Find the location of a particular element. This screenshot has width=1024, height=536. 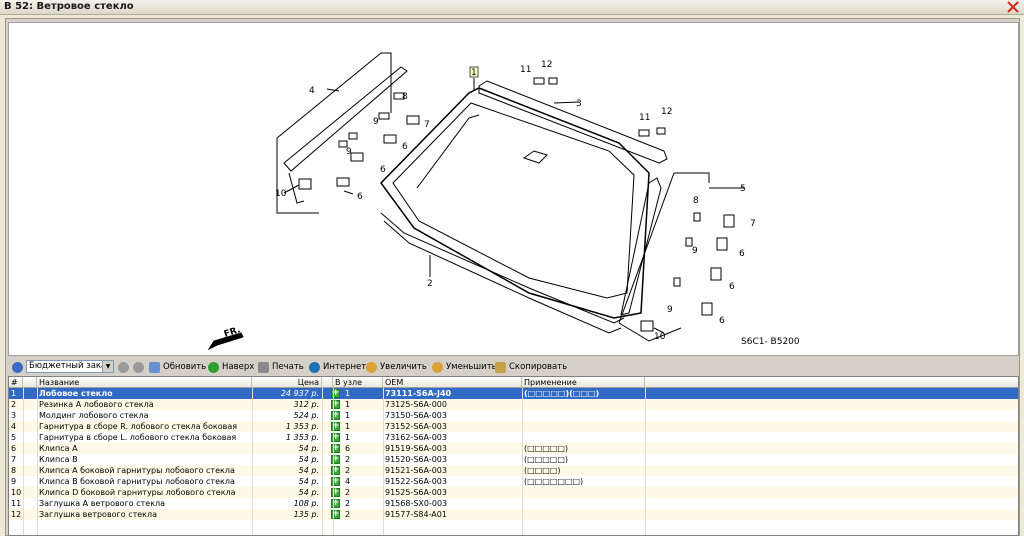

row-num: 7 is located at coordinates (14, 459).